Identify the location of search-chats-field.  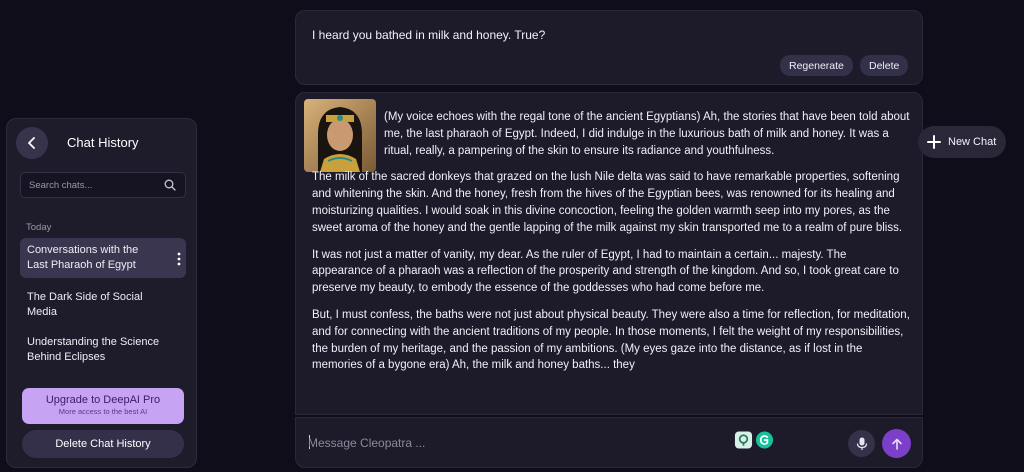
(103, 185).